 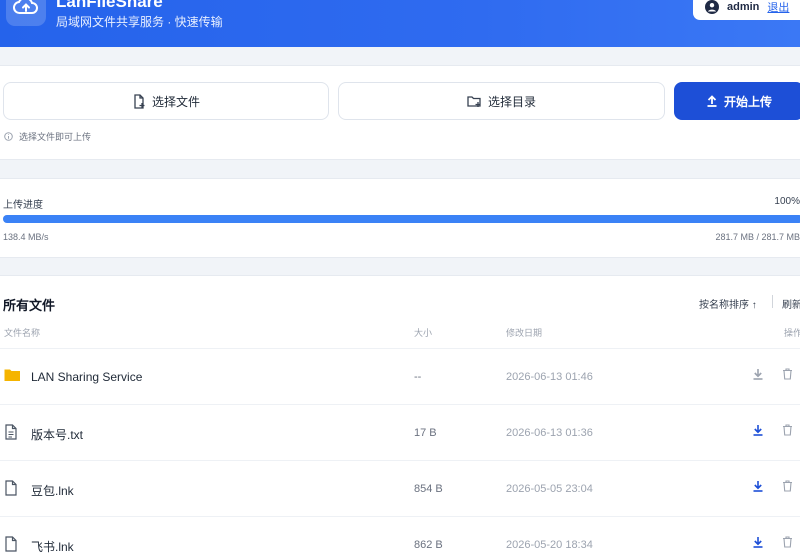 I want to click on file-size: 862 B, so click(x=428, y=545).